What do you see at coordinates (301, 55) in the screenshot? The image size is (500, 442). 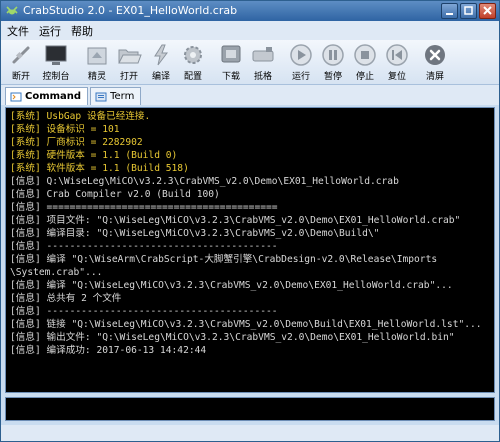 I see `play-icon` at bounding box center [301, 55].